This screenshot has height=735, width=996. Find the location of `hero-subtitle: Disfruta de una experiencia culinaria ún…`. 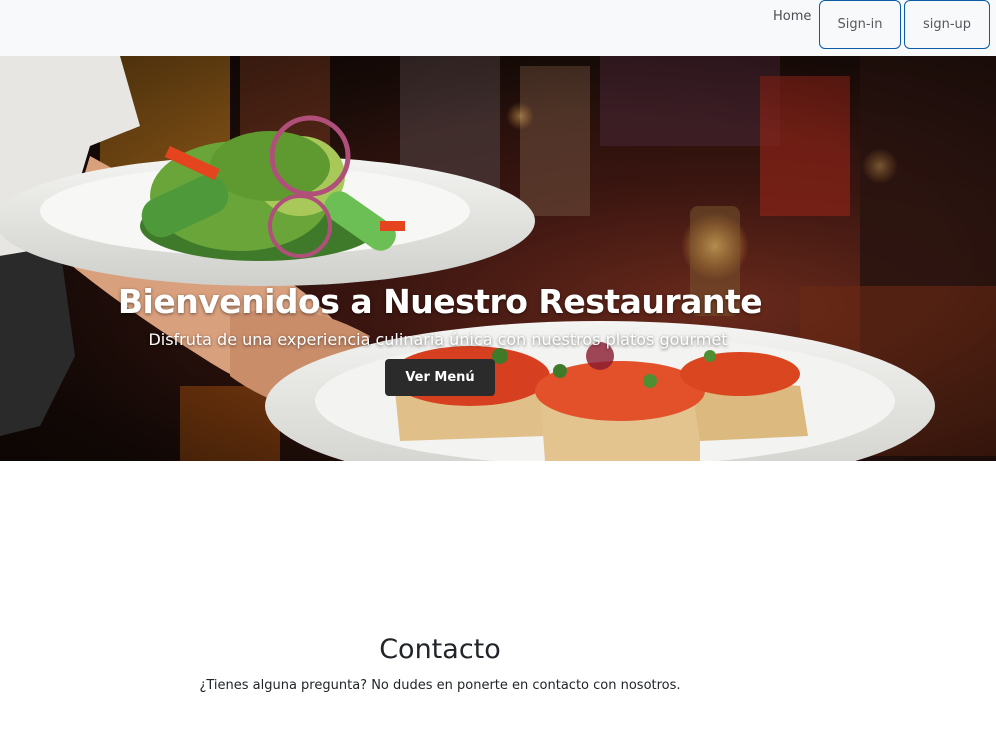

hero-subtitle: Disfruta de una experiencia culinaria ún… is located at coordinates (438, 339).